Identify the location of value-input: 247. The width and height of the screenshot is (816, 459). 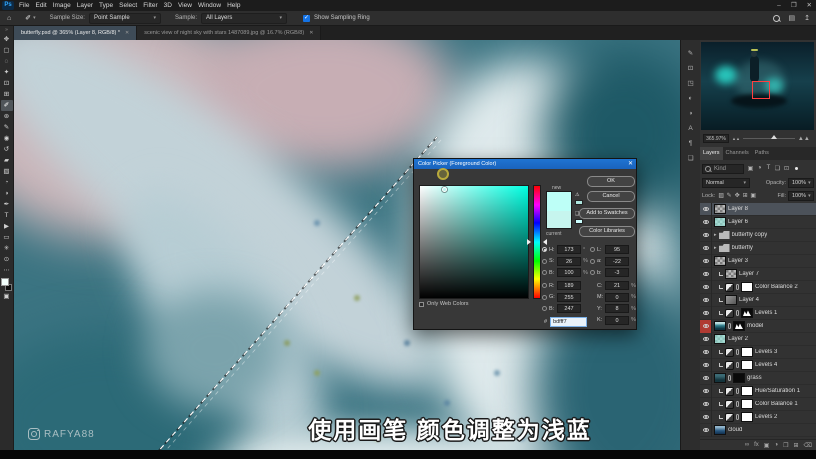
(569, 308).